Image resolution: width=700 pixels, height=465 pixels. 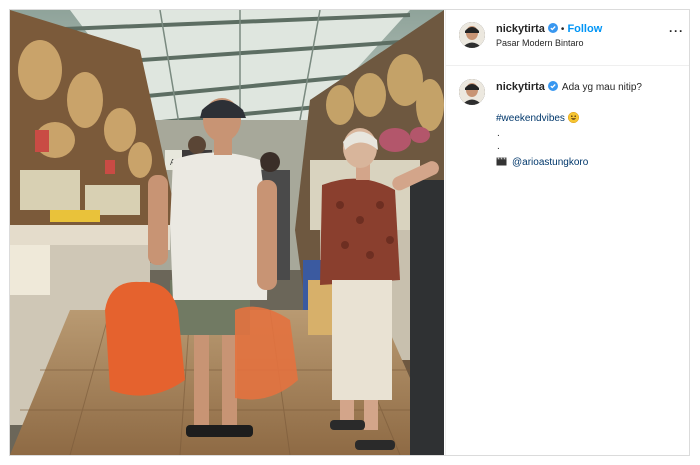 What do you see at coordinates (584, 29) in the screenshot?
I see `follow-button: Follow` at bounding box center [584, 29].